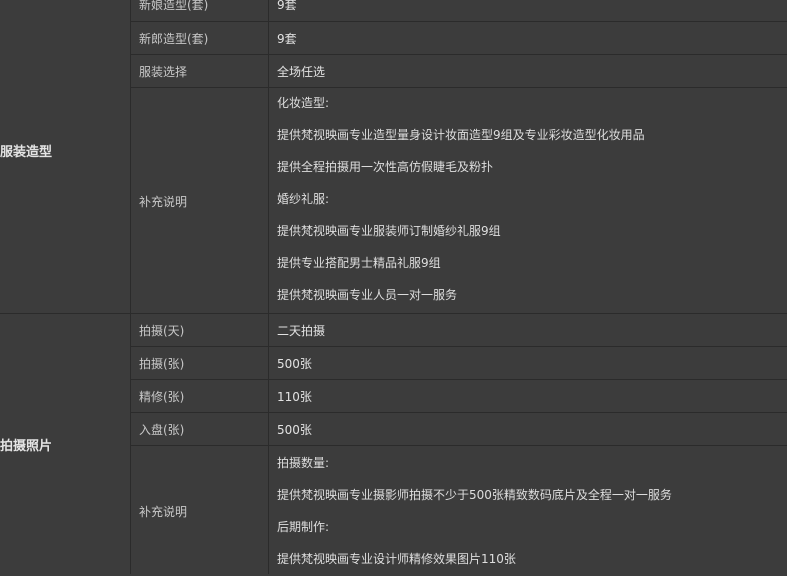  I want to click on note-line: 婚纱礼服:, so click(303, 199).